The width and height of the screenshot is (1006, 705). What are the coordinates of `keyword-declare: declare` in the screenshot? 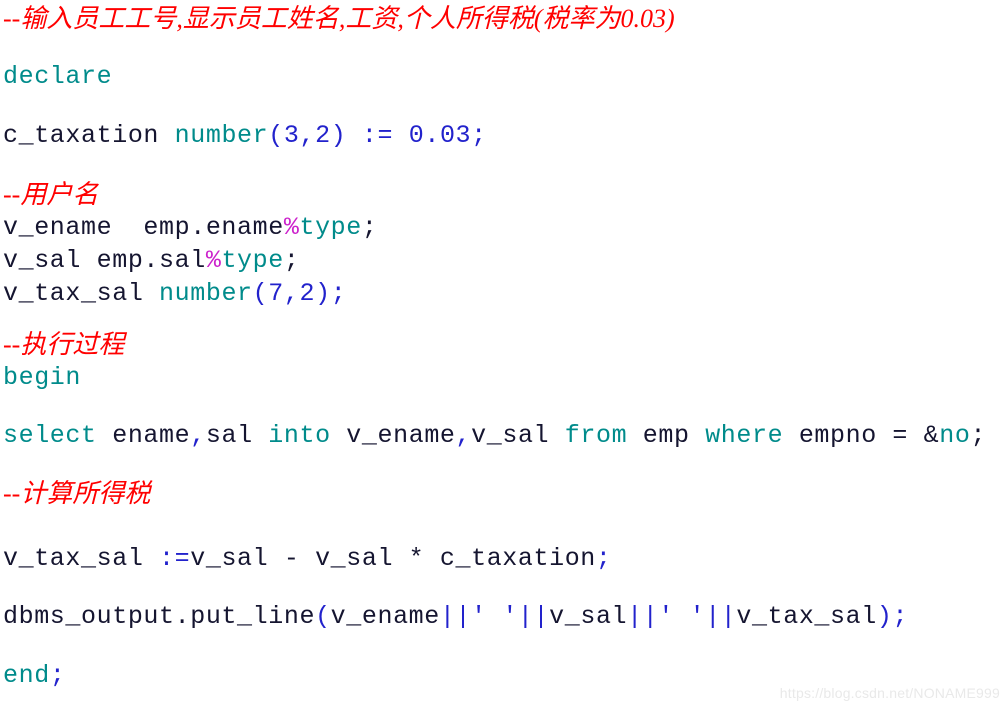 It's located at (58, 76).